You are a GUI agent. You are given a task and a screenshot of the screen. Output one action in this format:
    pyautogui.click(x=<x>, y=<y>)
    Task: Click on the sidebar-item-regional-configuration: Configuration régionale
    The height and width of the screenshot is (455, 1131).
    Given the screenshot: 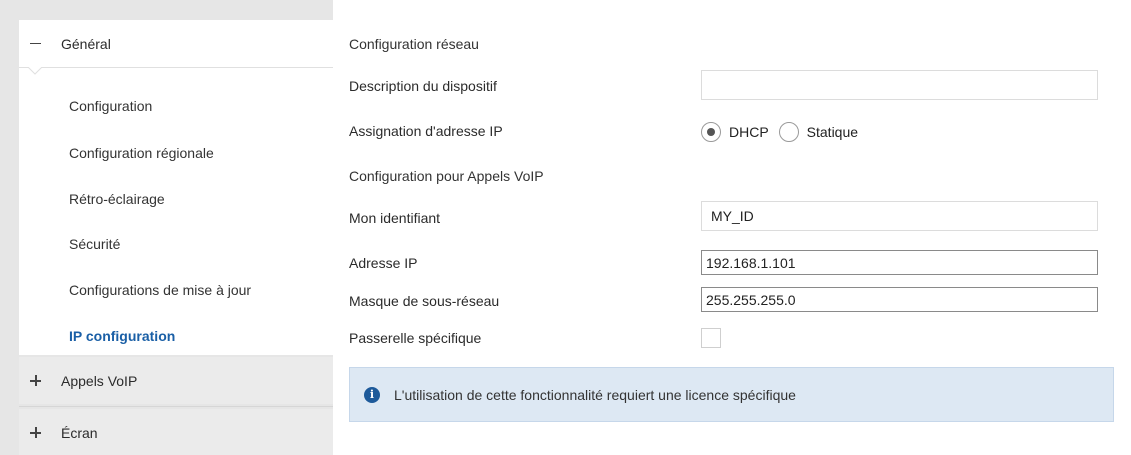 What is the action you would take?
    pyautogui.click(x=176, y=153)
    